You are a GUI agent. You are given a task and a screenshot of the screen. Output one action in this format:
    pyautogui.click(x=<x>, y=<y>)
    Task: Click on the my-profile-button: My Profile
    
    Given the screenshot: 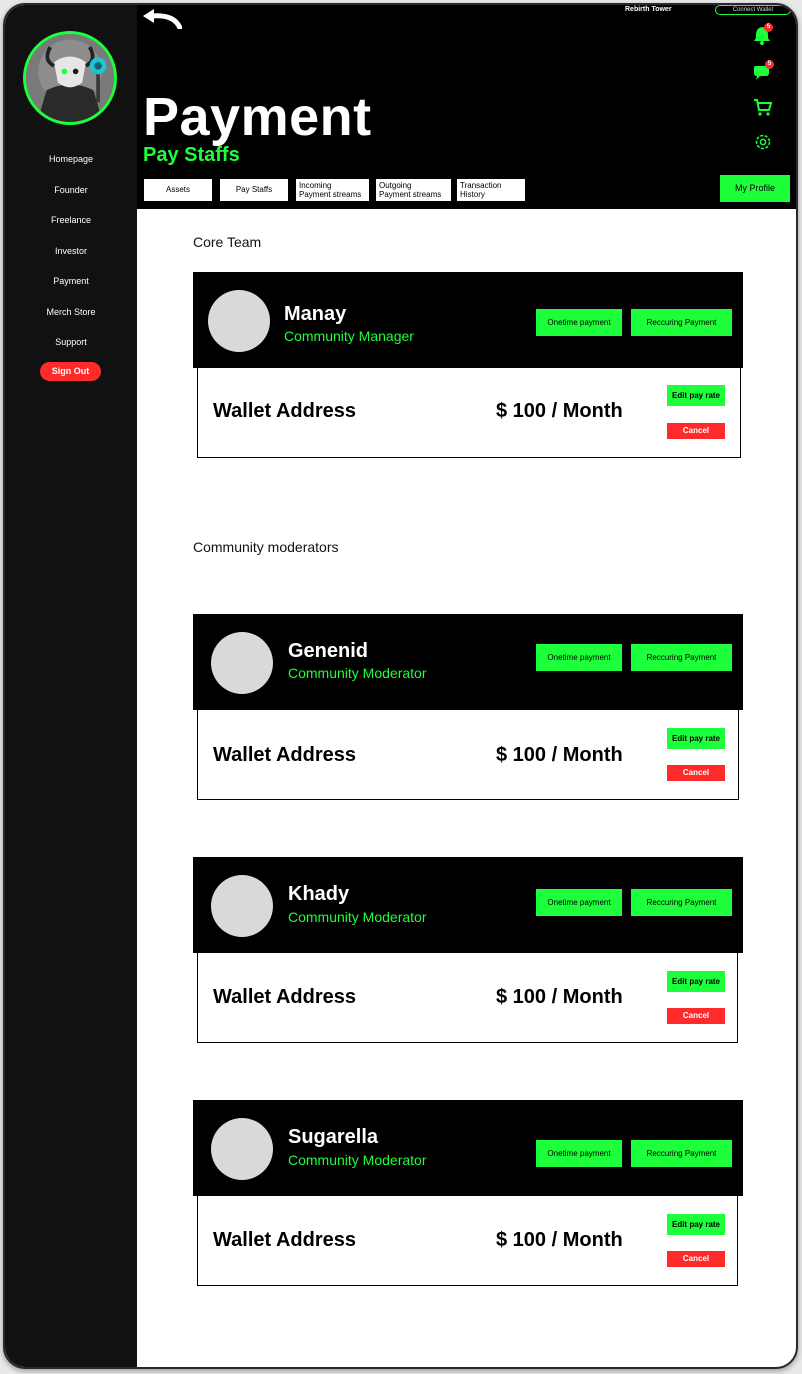 What is the action you would take?
    pyautogui.click(x=755, y=188)
    